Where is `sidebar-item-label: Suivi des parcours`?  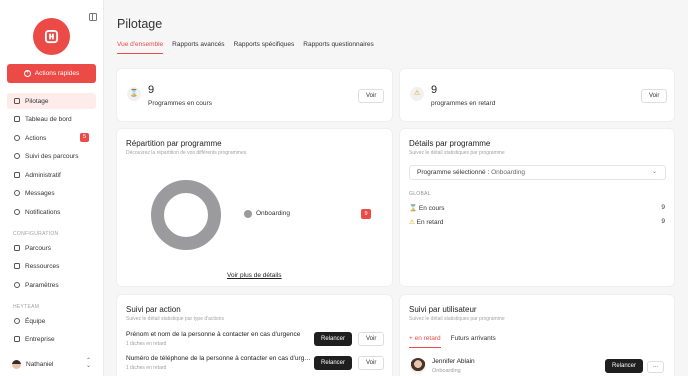
sidebar-item-label: Suivi des parcours is located at coordinates (52, 156).